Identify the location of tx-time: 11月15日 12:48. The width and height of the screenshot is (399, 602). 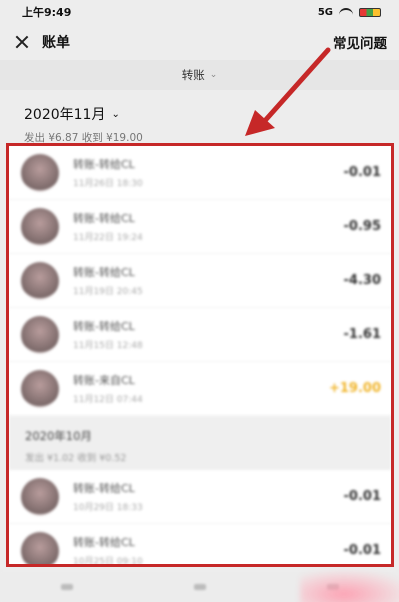
(108, 346).